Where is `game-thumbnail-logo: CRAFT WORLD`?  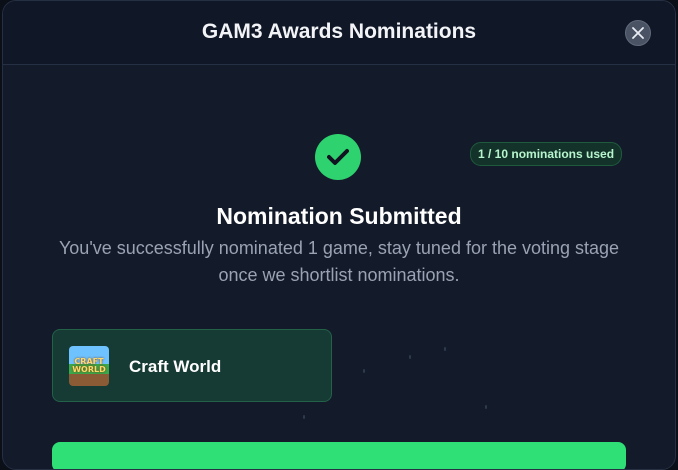 game-thumbnail-logo: CRAFT WORLD is located at coordinates (89, 365).